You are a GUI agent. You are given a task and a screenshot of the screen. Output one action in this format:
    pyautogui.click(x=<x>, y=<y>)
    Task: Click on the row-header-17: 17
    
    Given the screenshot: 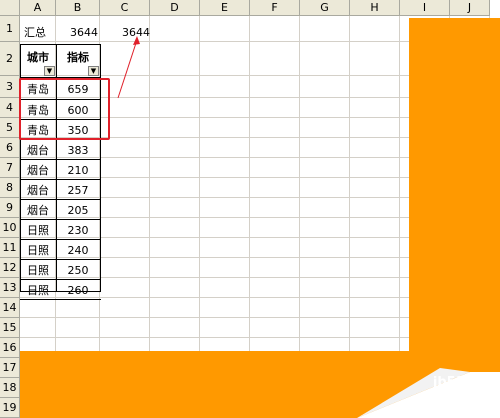 What is the action you would take?
    pyautogui.click(x=10, y=368)
    